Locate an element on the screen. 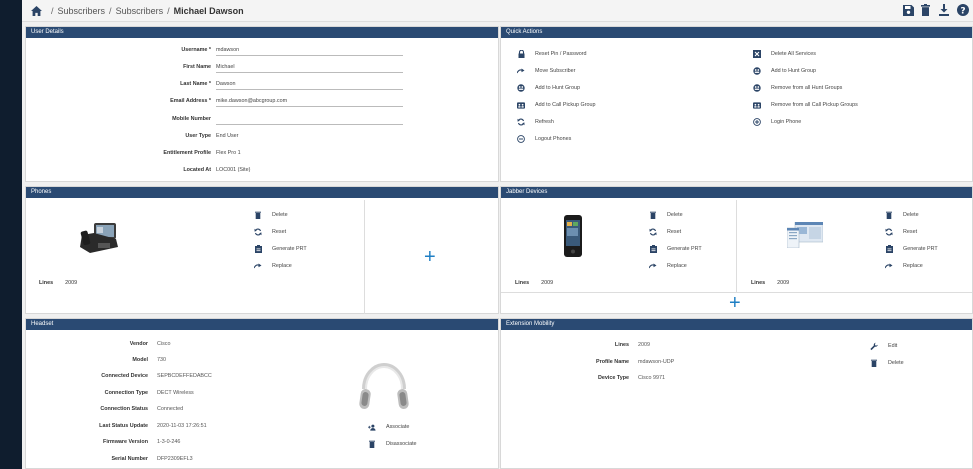 This screenshot has width=973, height=469. connection-type-label: Connection Type is located at coordinates (126, 393).